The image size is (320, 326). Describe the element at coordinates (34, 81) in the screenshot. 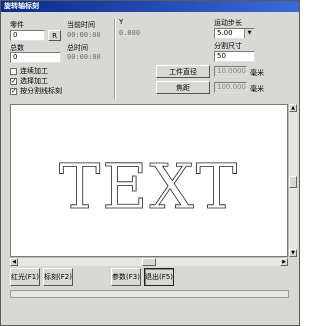

I see `select-process-label: 选择加工` at that location.